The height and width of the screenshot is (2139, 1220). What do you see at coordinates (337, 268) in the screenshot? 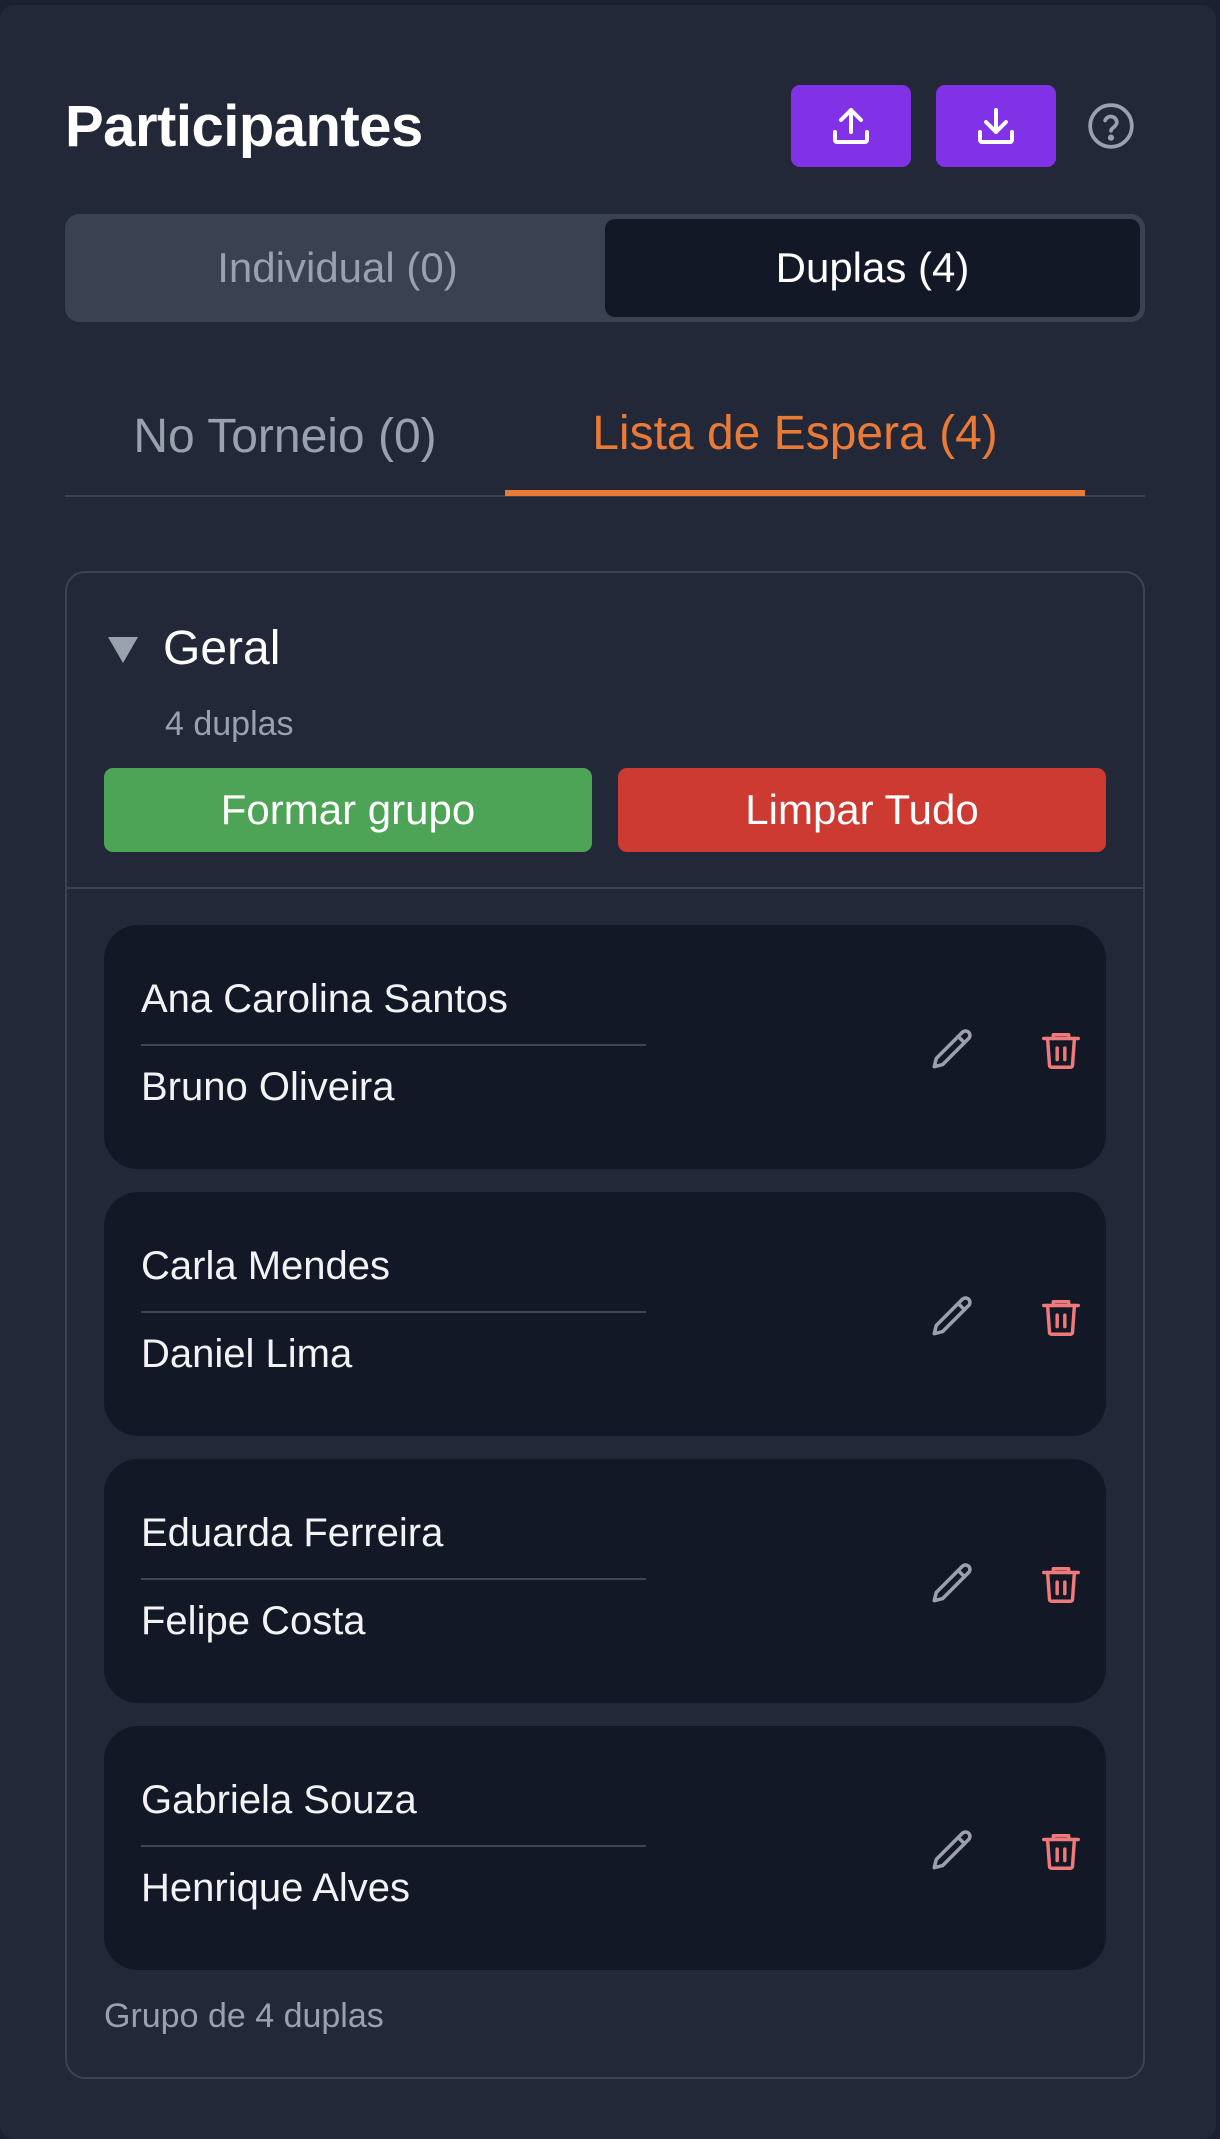
I see `mode-individual: Individual (0)` at bounding box center [337, 268].